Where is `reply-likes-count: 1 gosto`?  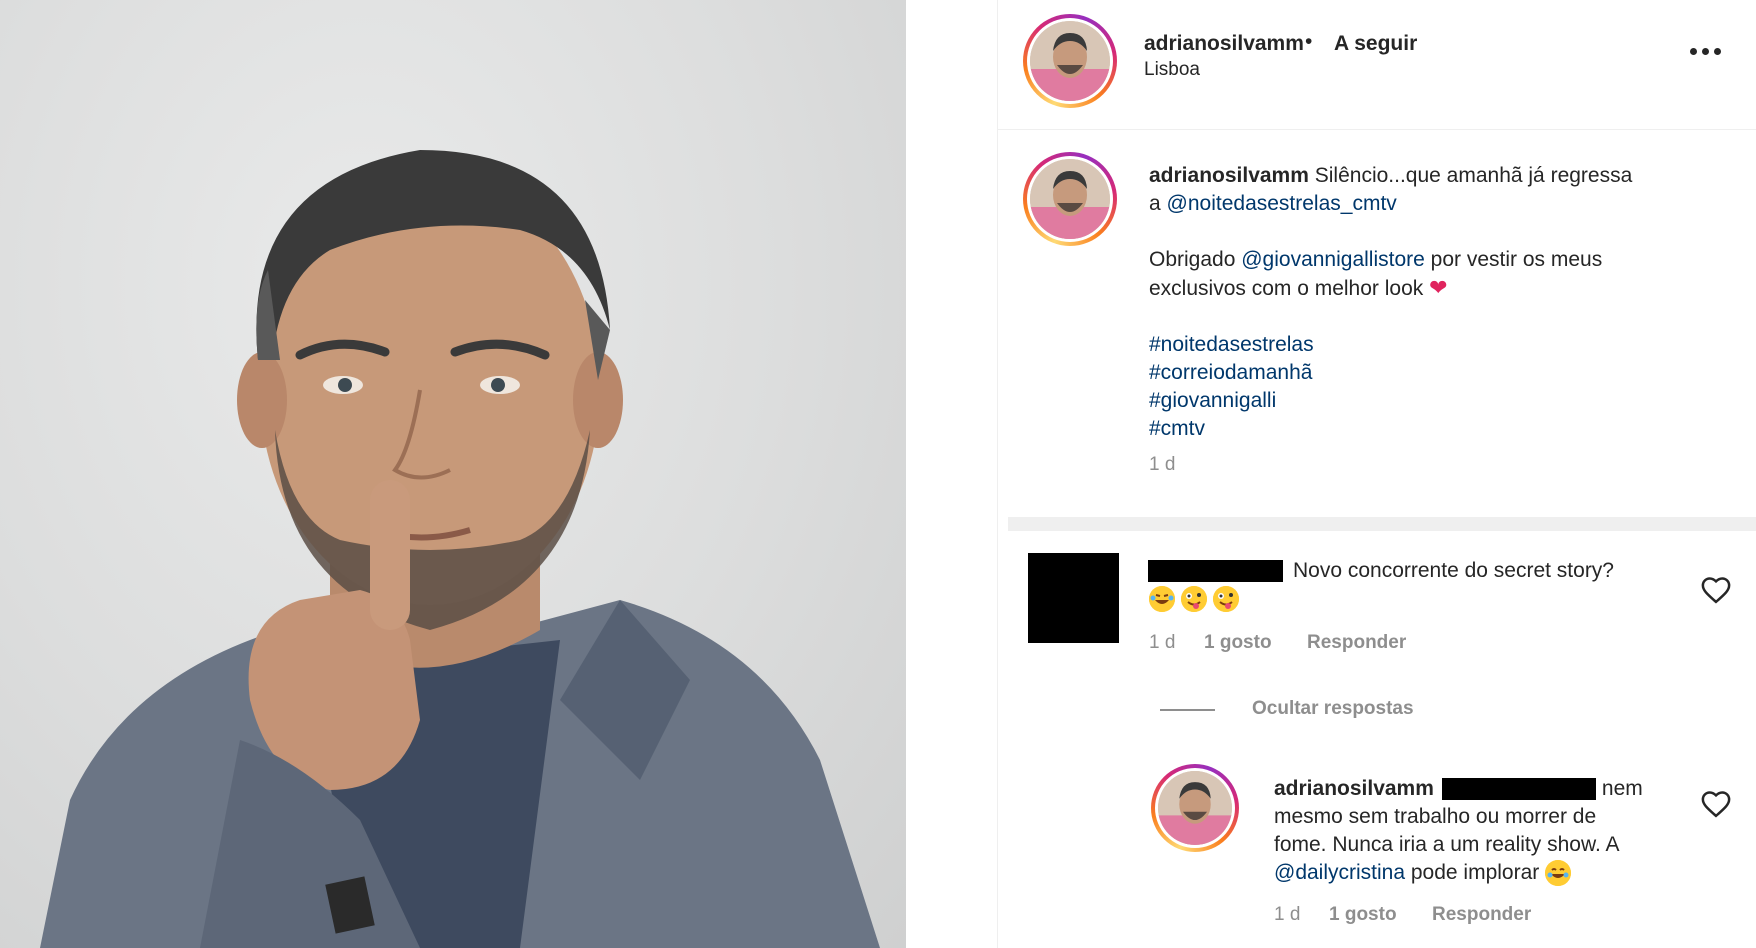
reply-likes-count: 1 gosto is located at coordinates (1380, 915).